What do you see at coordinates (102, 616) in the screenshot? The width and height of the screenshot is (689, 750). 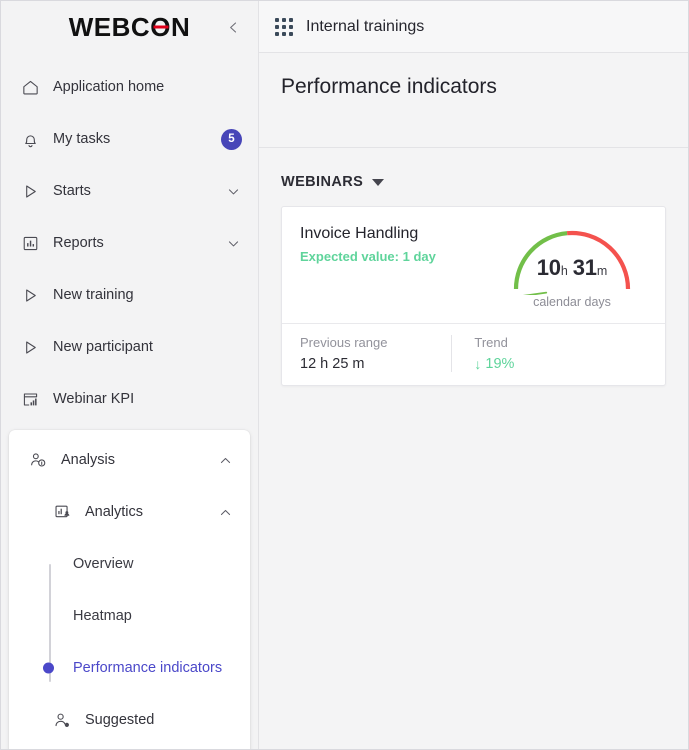 I see `sidebar-item-label: Heatmap` at bounding box center [102, 616].